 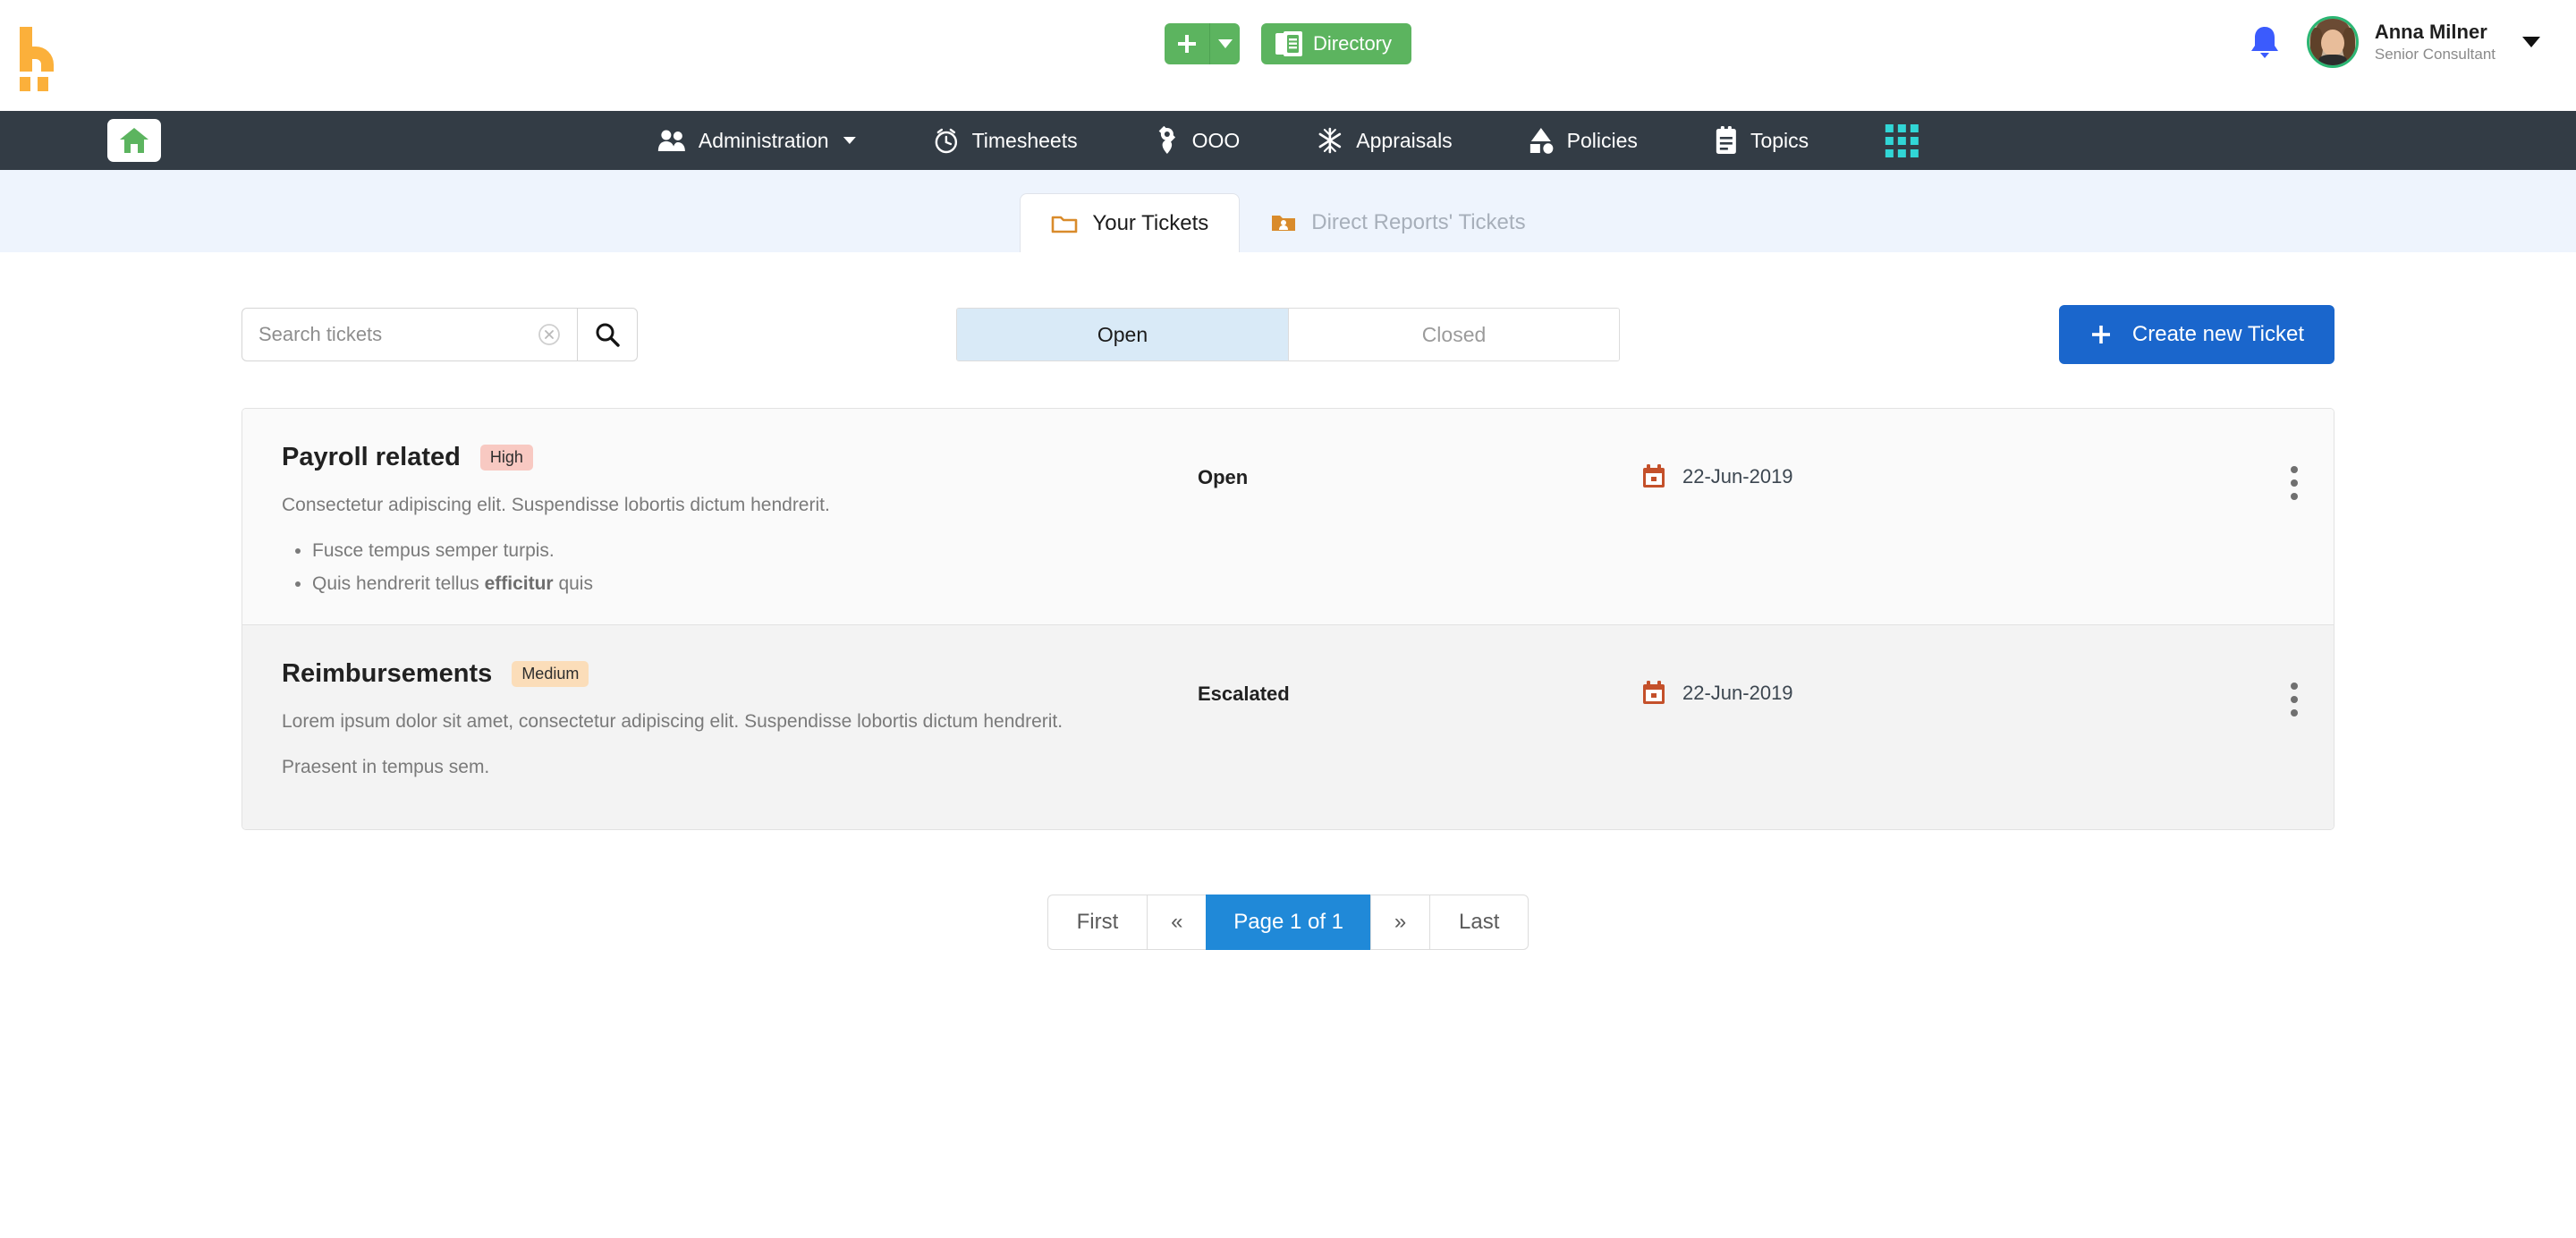 I want to click on search-box, so click(x=409, y=334).